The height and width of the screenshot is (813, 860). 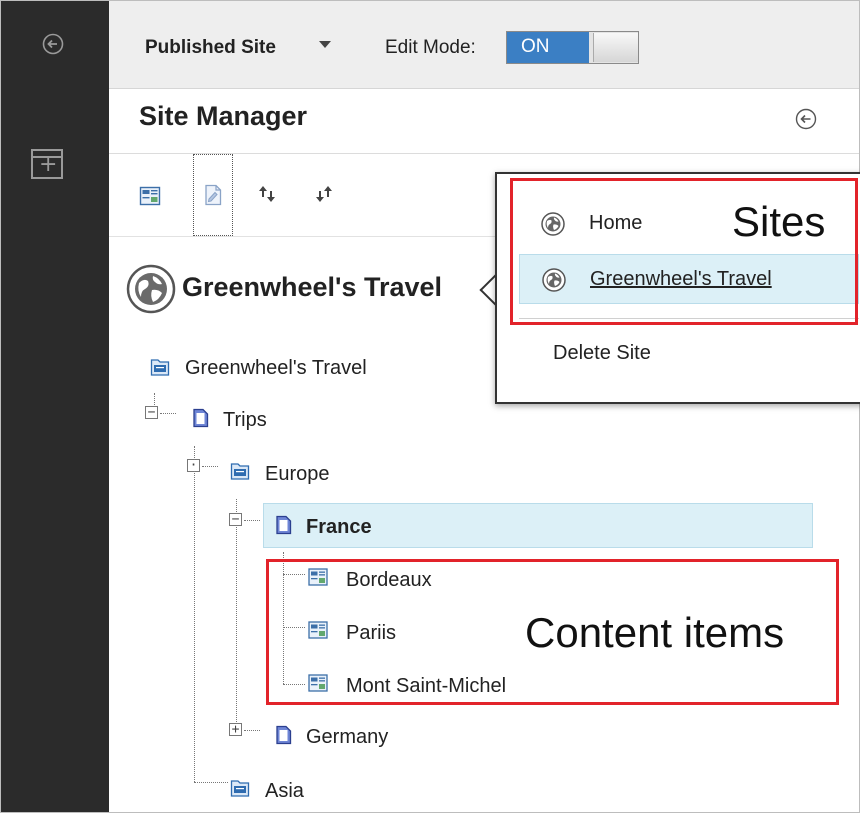 I want to click on page-title: Site Manager, so click(x=223, y=116).